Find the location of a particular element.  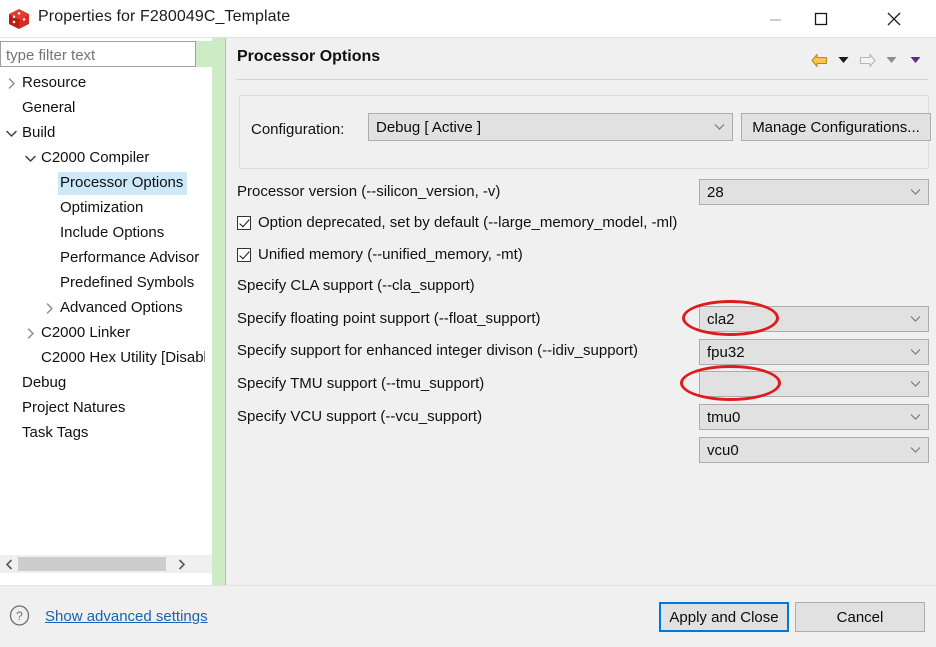

help-question-icon: ? is located at coordinates (19, 615).